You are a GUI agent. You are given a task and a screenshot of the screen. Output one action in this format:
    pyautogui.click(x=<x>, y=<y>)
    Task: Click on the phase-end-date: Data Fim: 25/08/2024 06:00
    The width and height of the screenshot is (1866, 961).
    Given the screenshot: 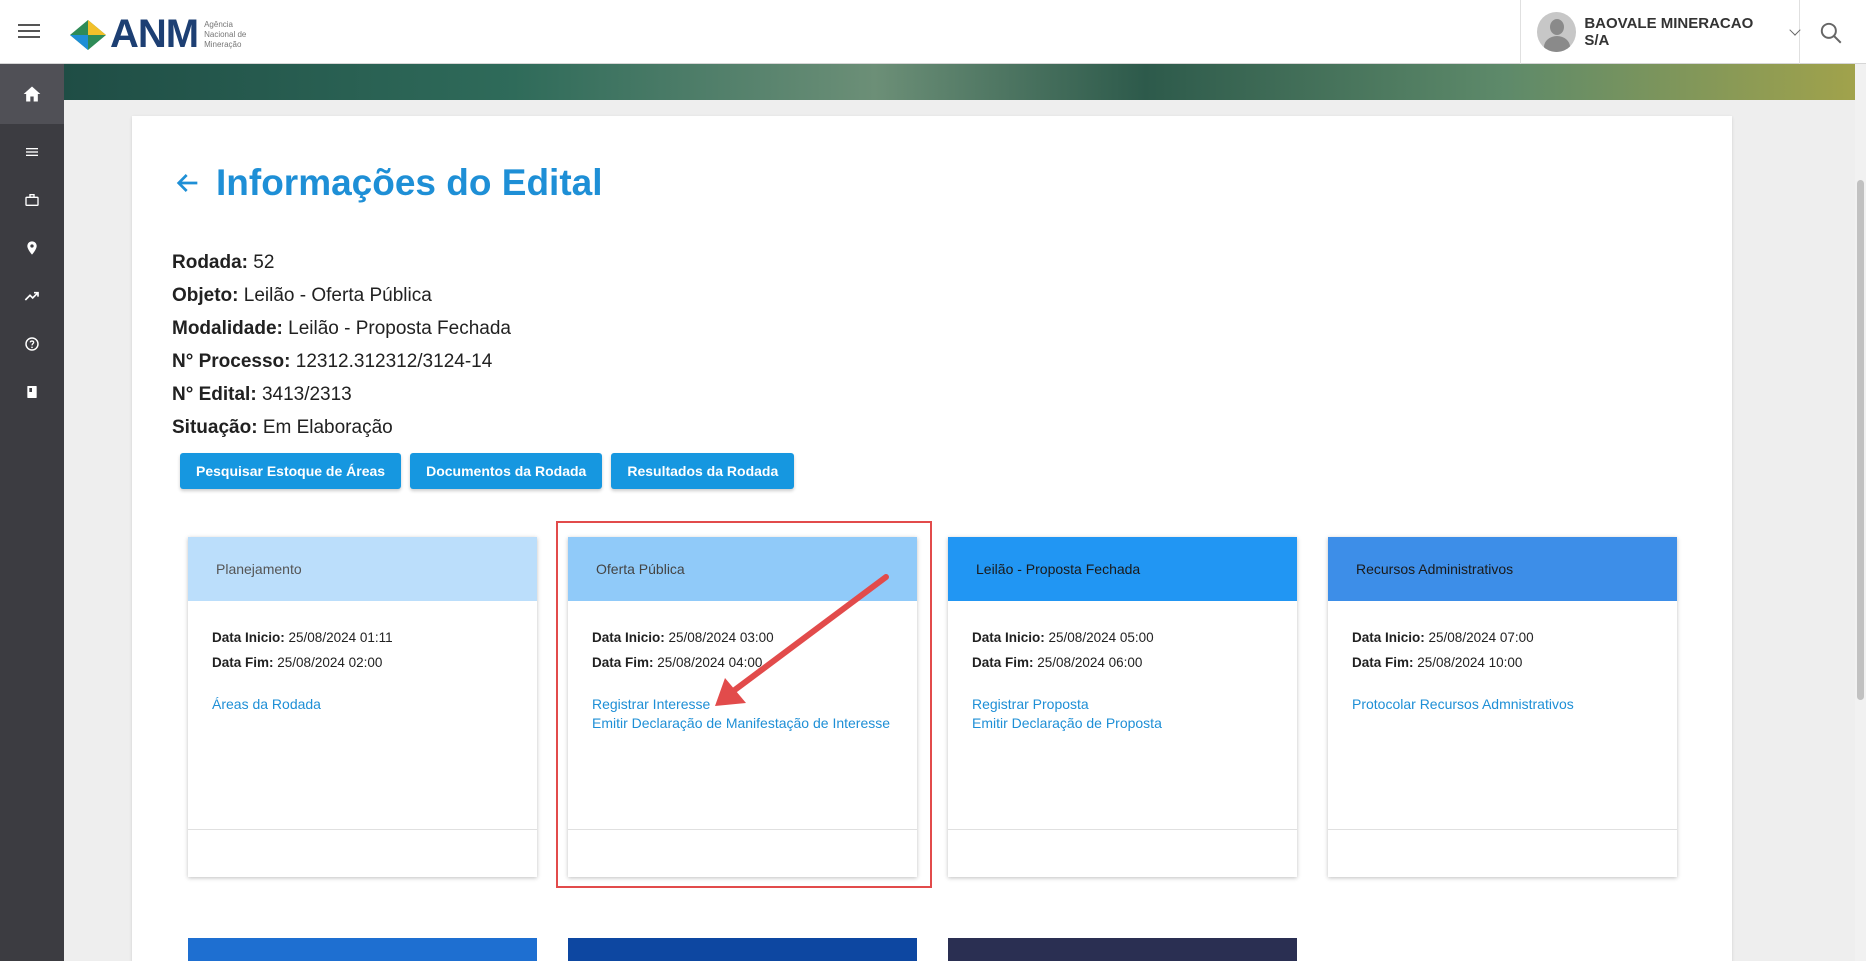 What is the action you would take?
    pyautogui.click(x=1122, y=662)
    